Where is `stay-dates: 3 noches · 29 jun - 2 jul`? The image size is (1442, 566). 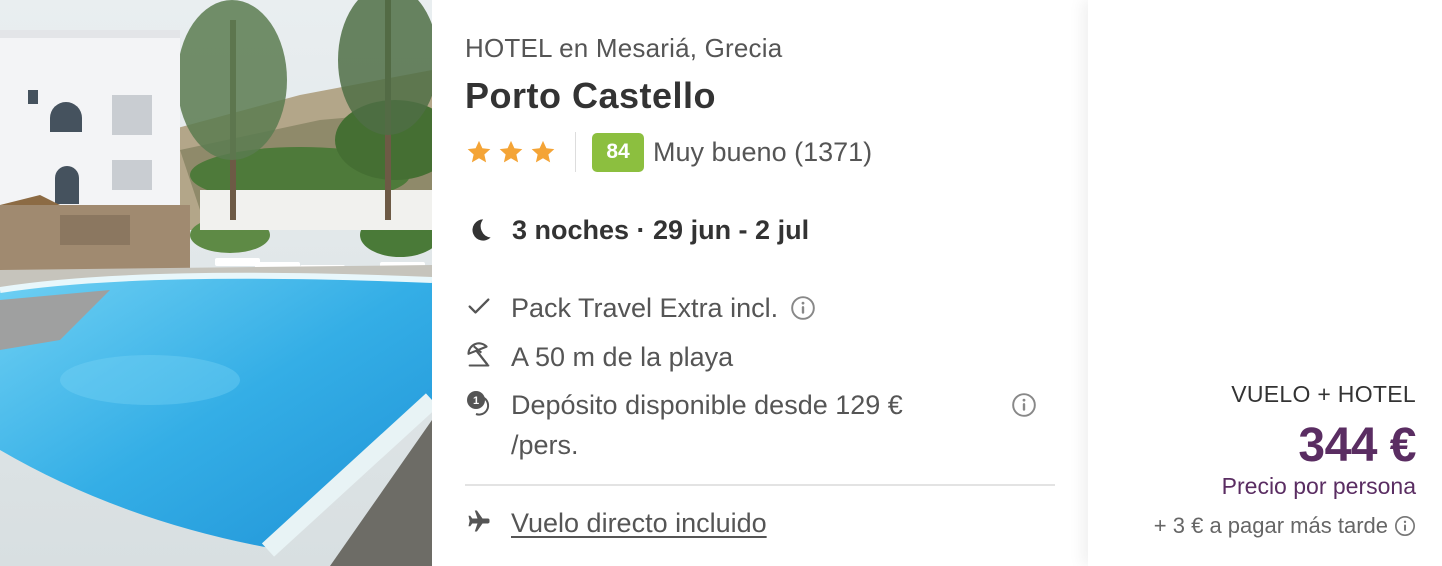 stay-dates: 3 noches · 29 jun - 2 jul is located at coordinates (661, 229).